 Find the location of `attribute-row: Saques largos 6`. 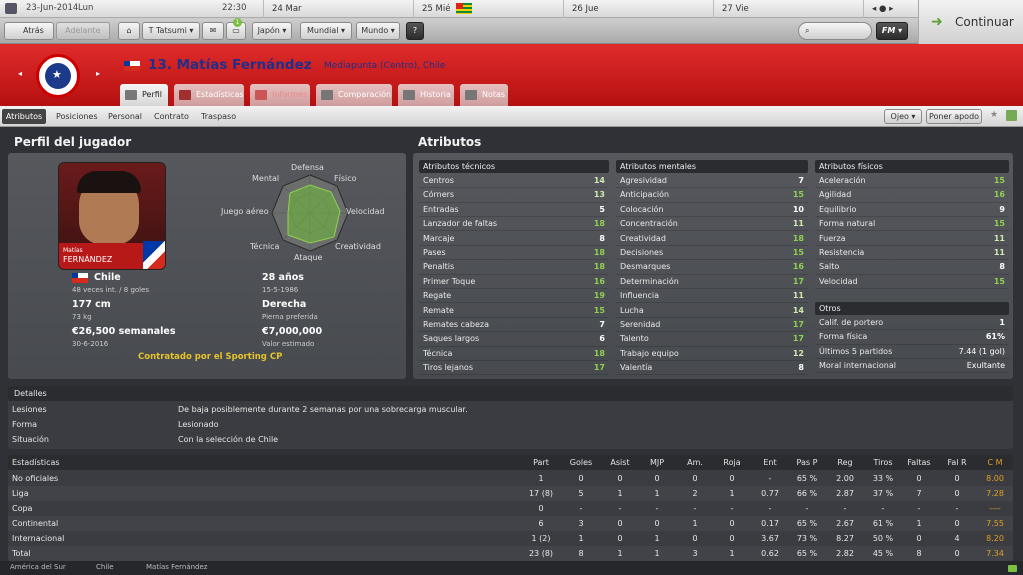

attribute-row: Saques largos 6 is located at coordinates (514, 339).